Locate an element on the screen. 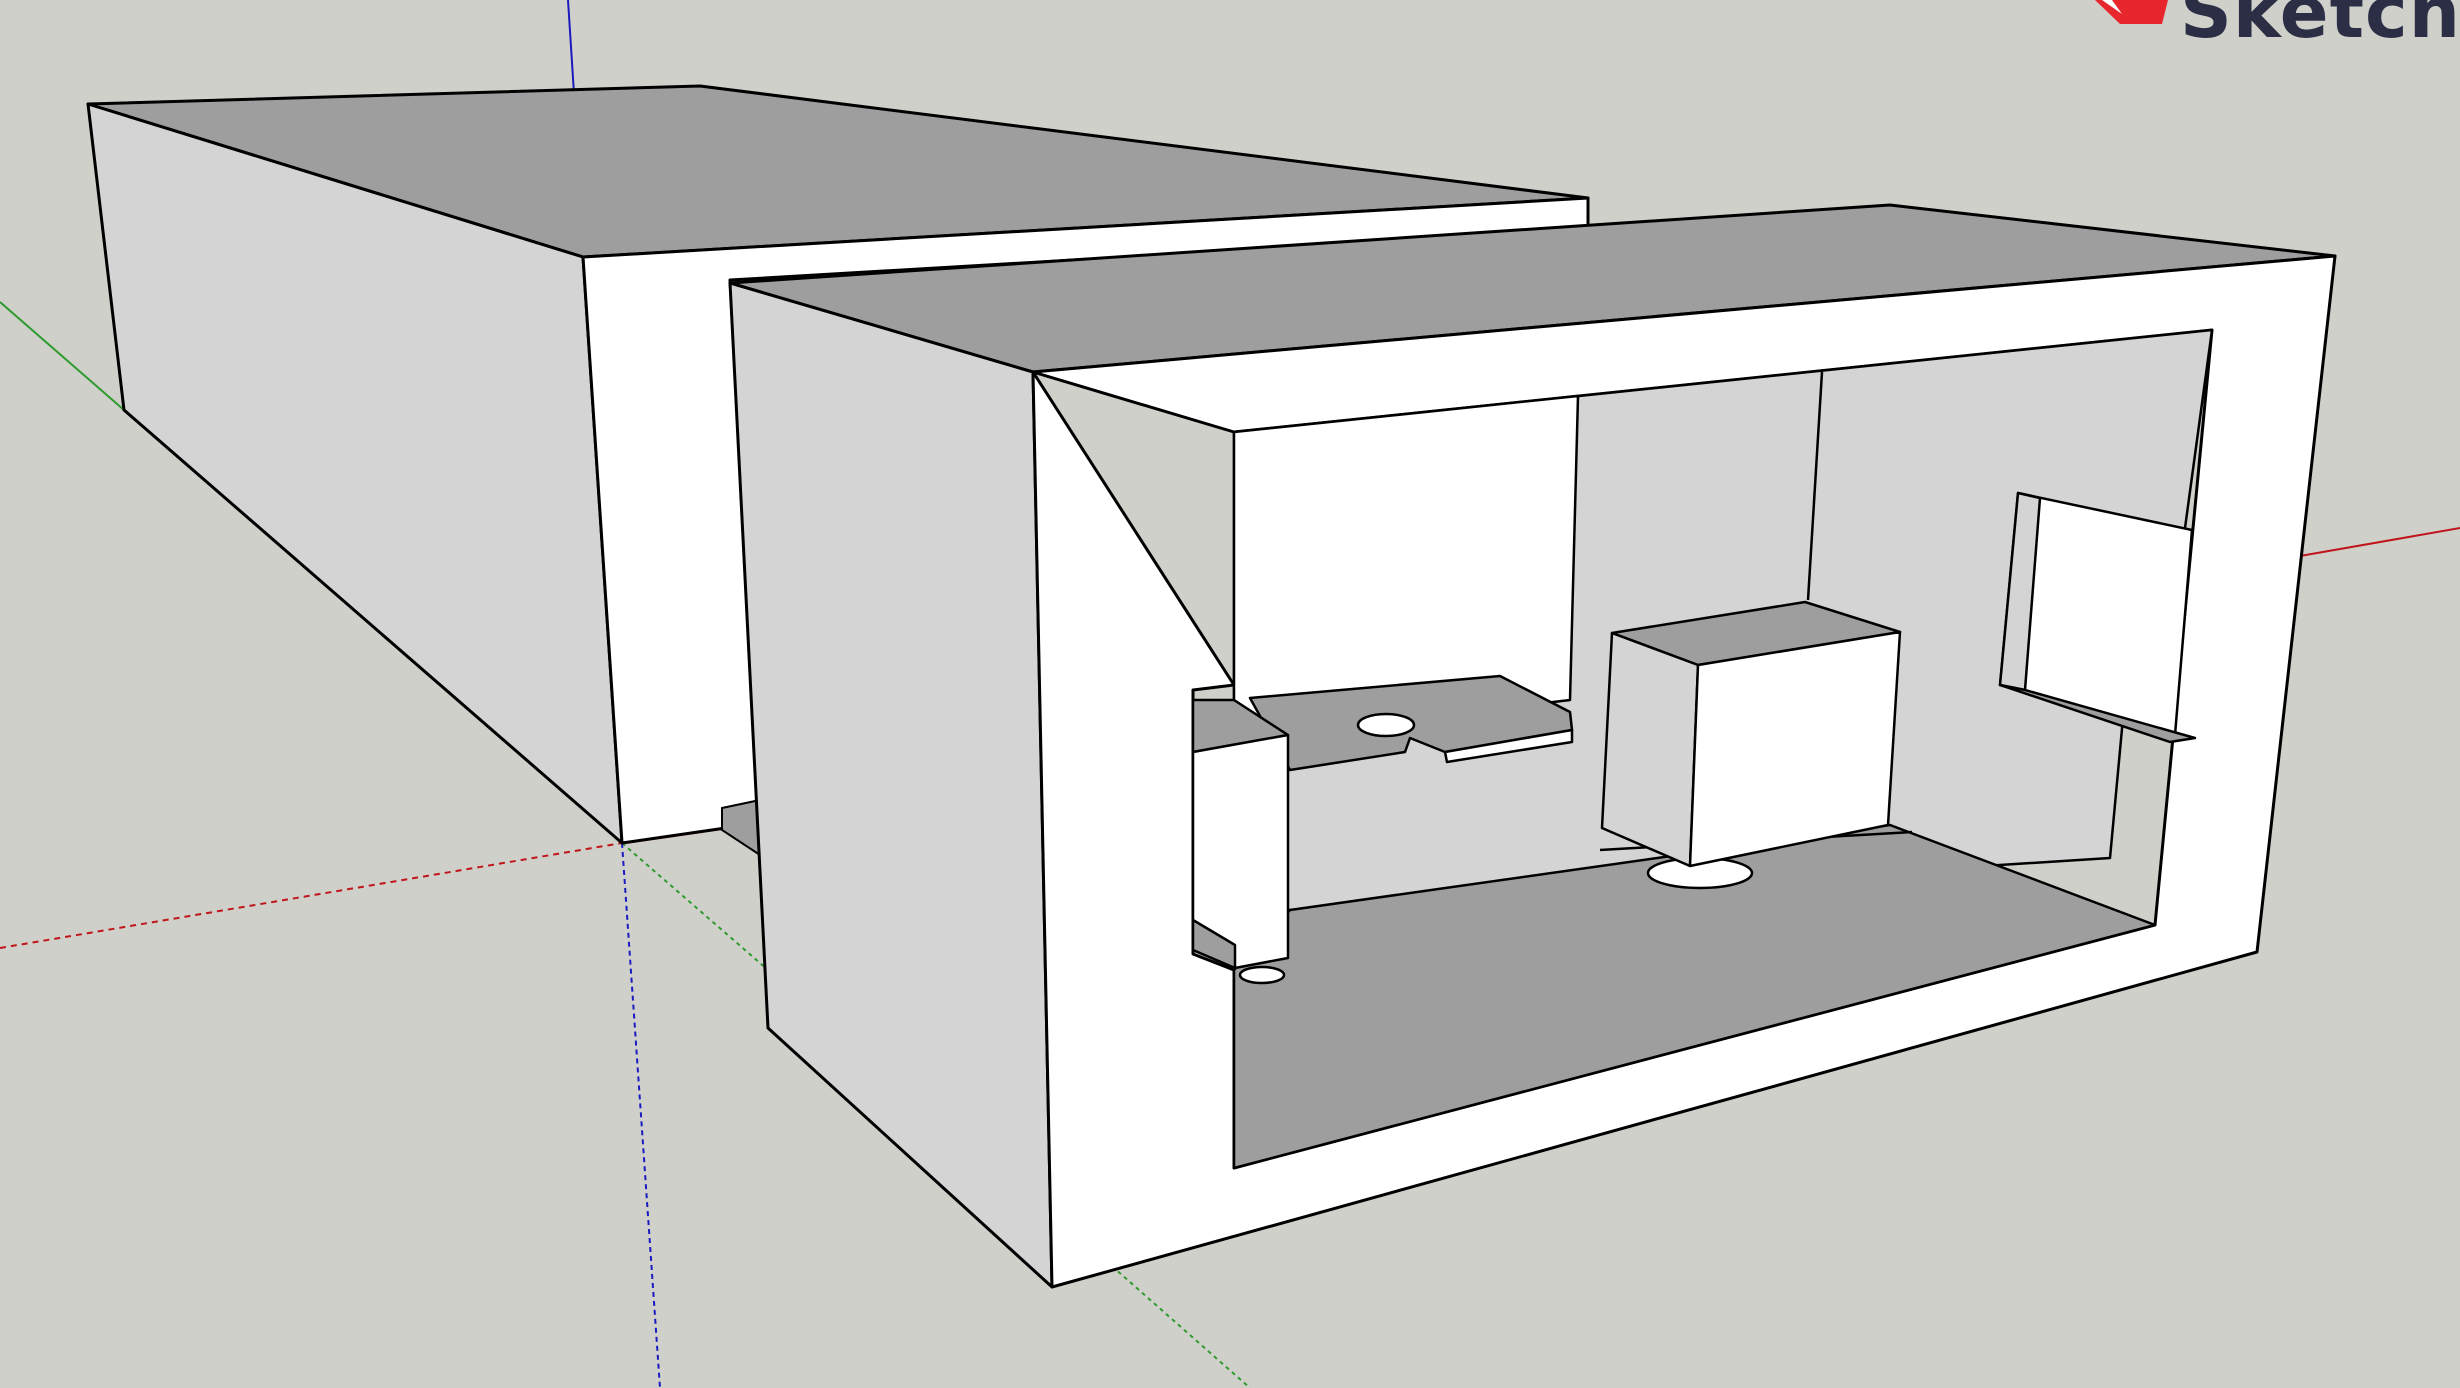 The width and height of the screenshot is (2460, 1388). red-axis-negative is located at coordinates (311, 895).